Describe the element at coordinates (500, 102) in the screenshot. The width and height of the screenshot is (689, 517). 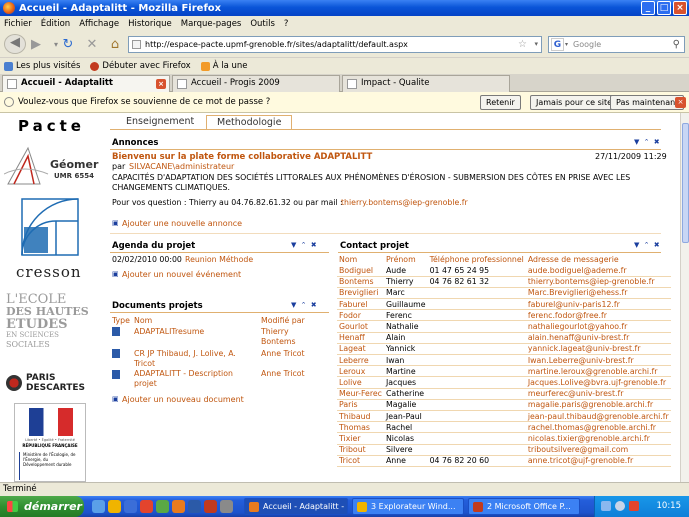
I see `retenir-button: Retenir` at that location.